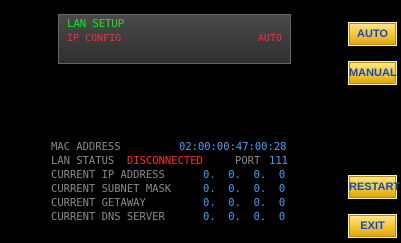  Describe the element at coordinates (171, 203) in the screenshot. I see `current-gateway-row: CURRENT GETAWAY 0. 0. 0. 0` at that location.